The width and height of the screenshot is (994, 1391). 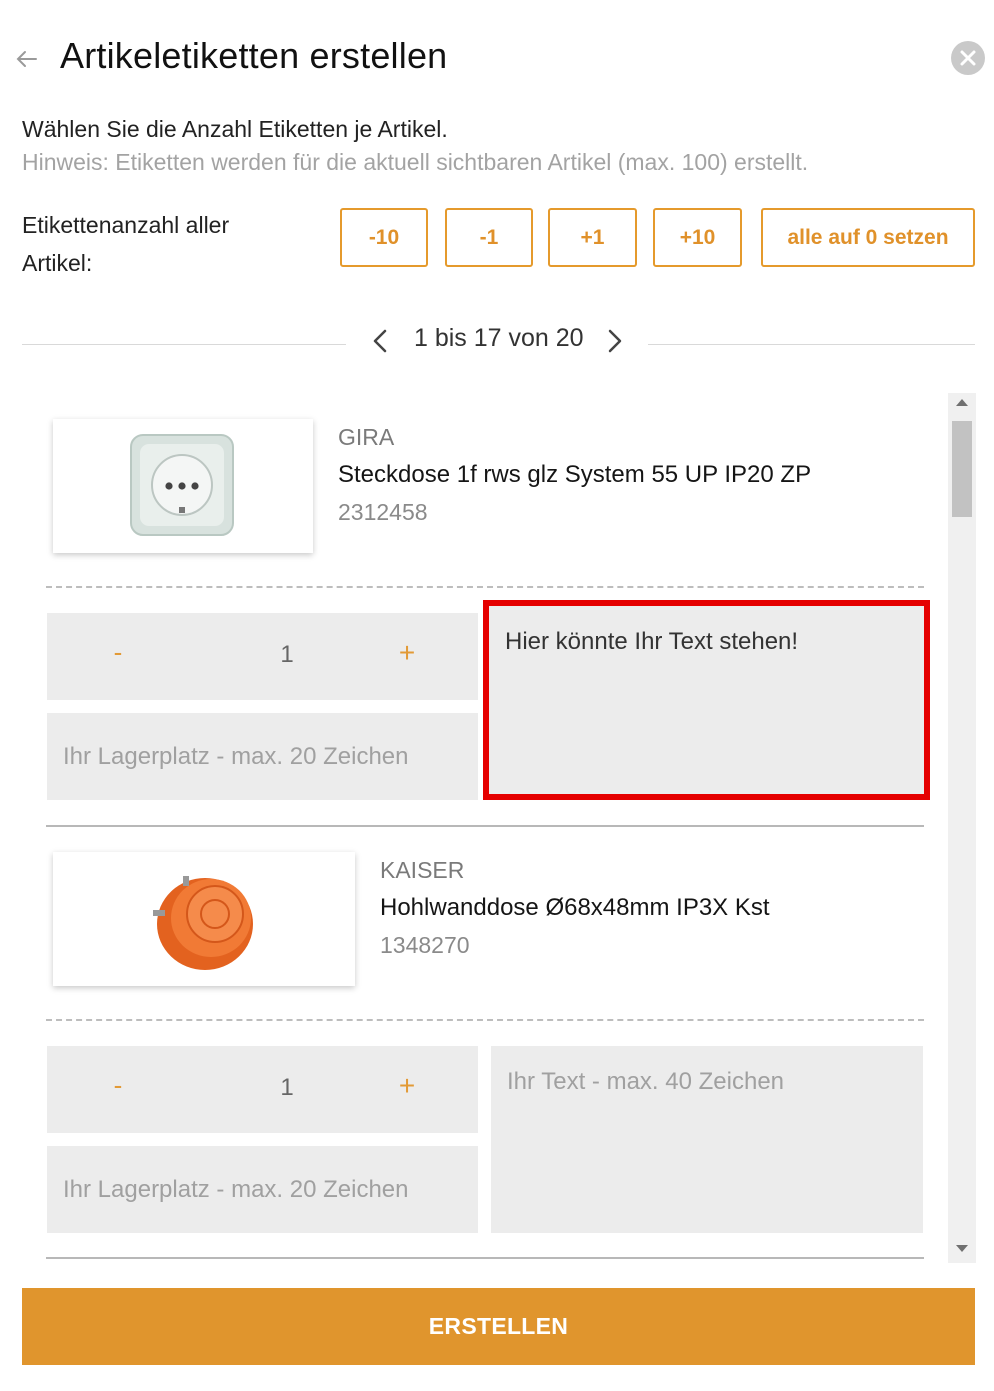 I want to click on item-brand: GIRA, so click(x=366, y=437).